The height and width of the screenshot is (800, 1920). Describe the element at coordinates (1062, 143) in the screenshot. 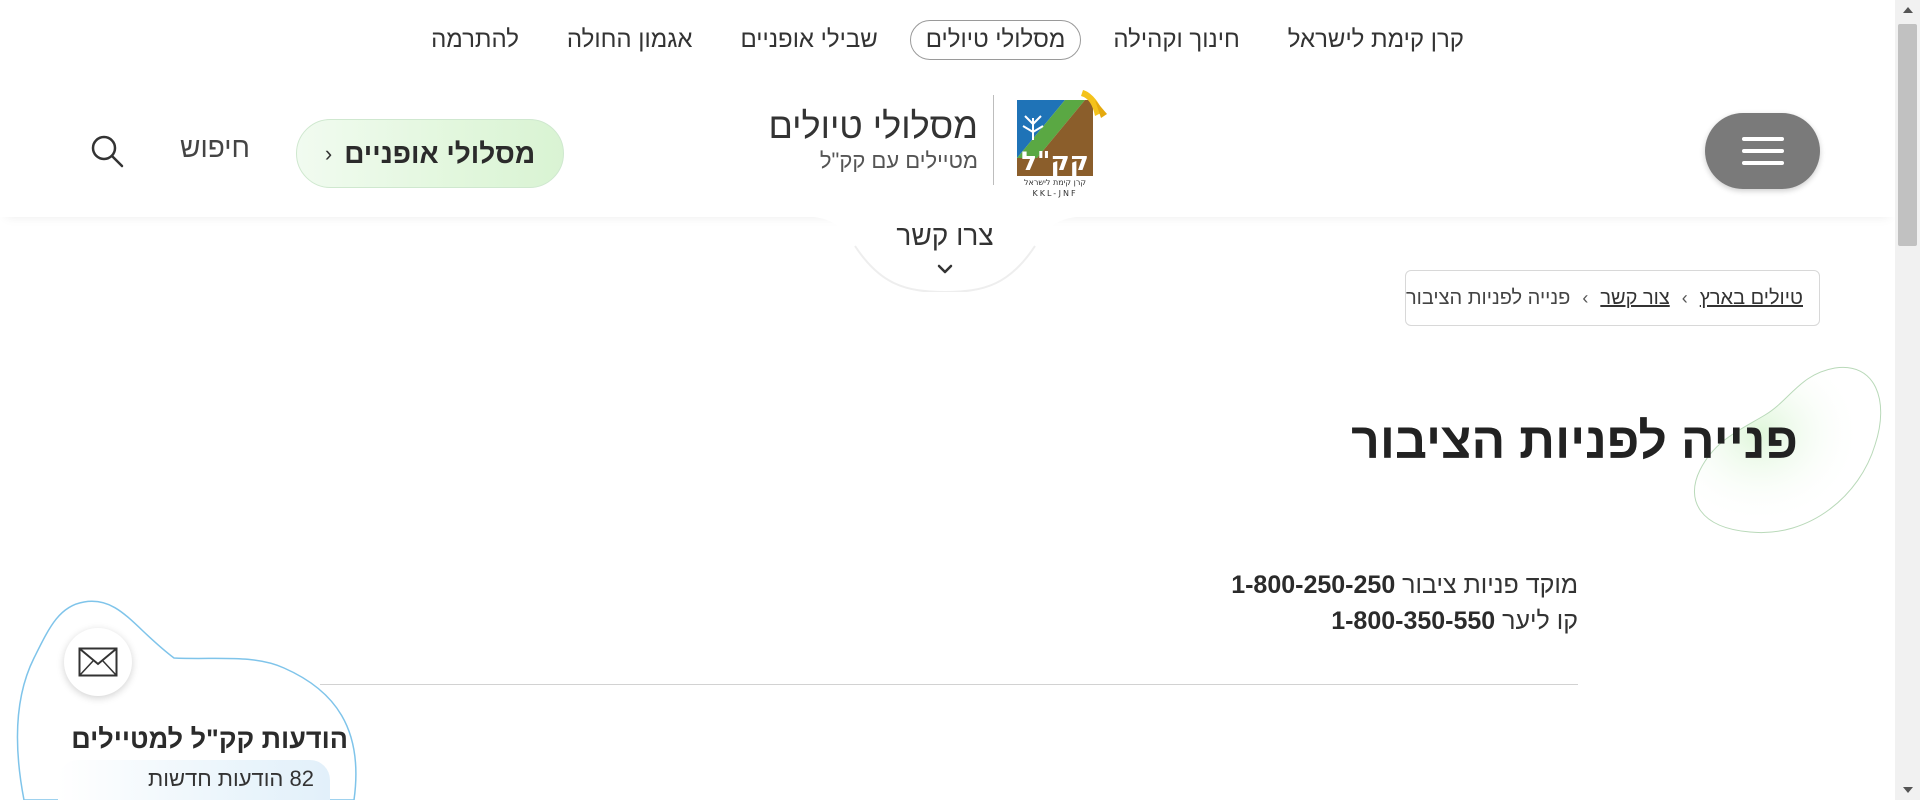

I see `kkl-logo: קק"ל קרן קימת לישראל KKL-JNF` at that location.